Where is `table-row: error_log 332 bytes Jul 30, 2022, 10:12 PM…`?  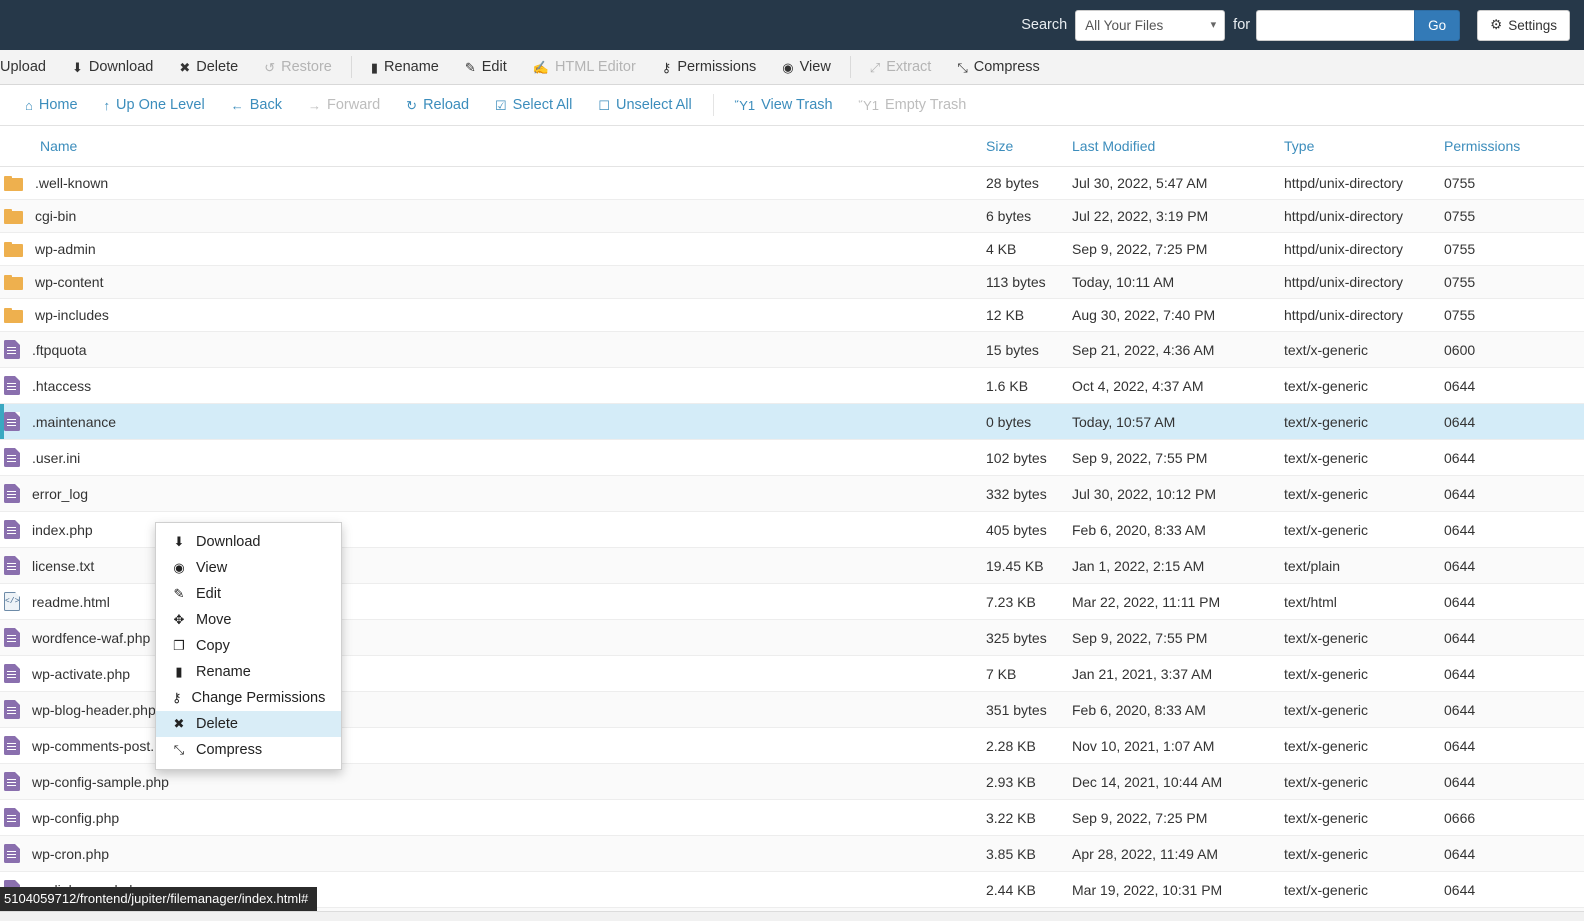 table-row: error_log 332 bytes Jul 30, 2022, 10:12 PM… is located at coordinates (792, 493).